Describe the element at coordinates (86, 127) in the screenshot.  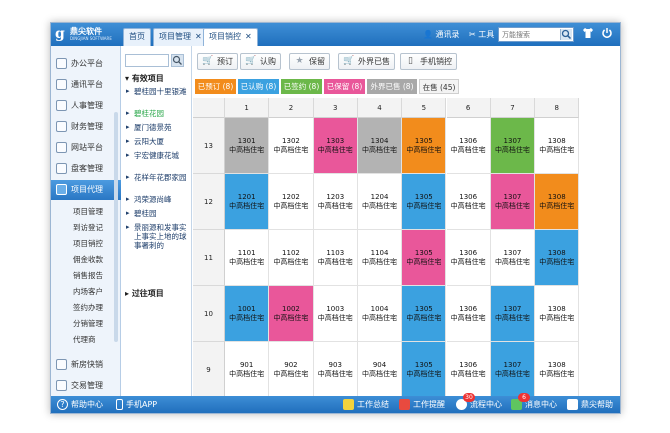
I see `nav-finance: 财务管理` at that location.